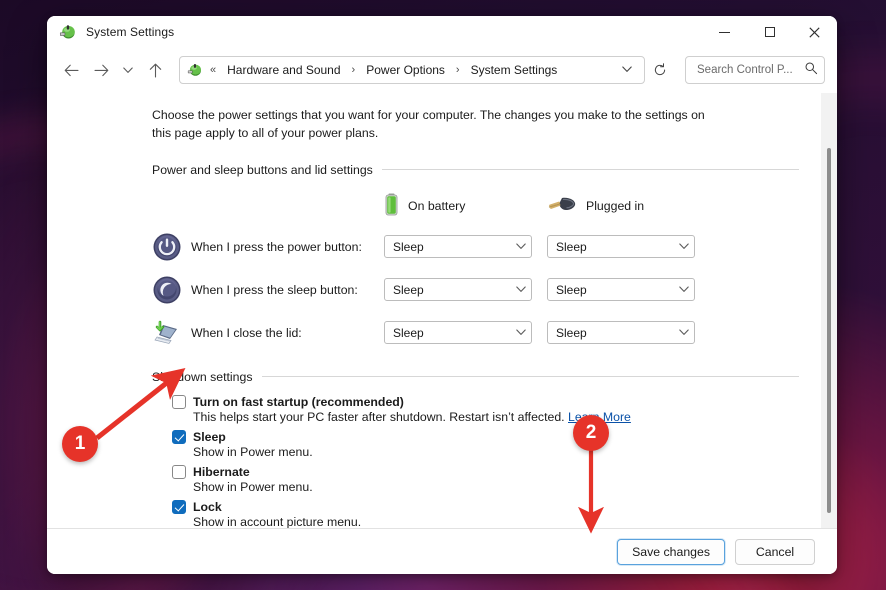 Image resolution: width=886 pixels, height=590 pixels. What do you see at coordinates (179, 436) in the screenshot?
I see `sleep-checkbox` at bounding box center [179, 436].